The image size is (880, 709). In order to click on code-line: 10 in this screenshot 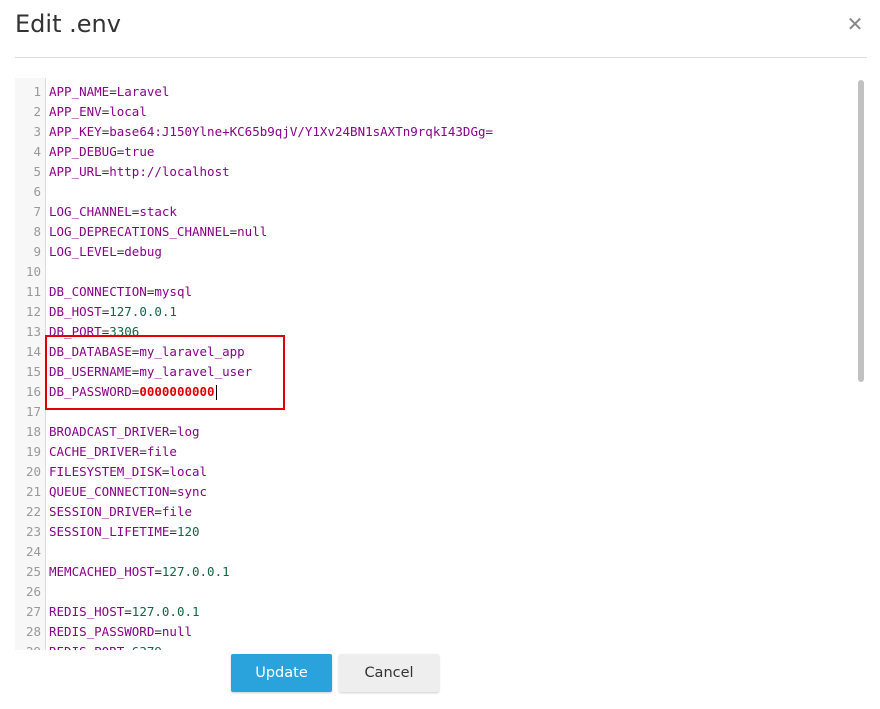, I will do `click(441, 272)`.